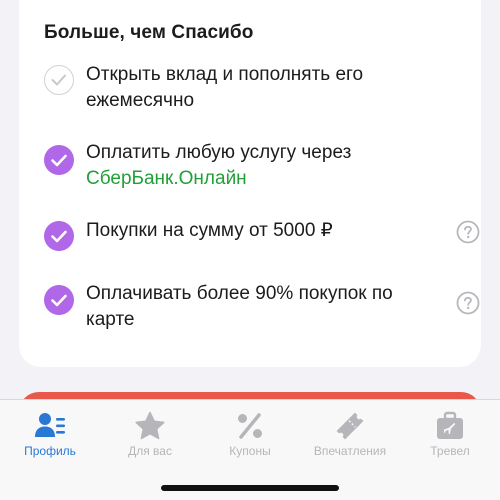 The height and width of the screenshot is (500, 500). What do you see at coordinates (50, 425) in the screenshot?
I see `profile-icon` at bounding box center [50, 425].